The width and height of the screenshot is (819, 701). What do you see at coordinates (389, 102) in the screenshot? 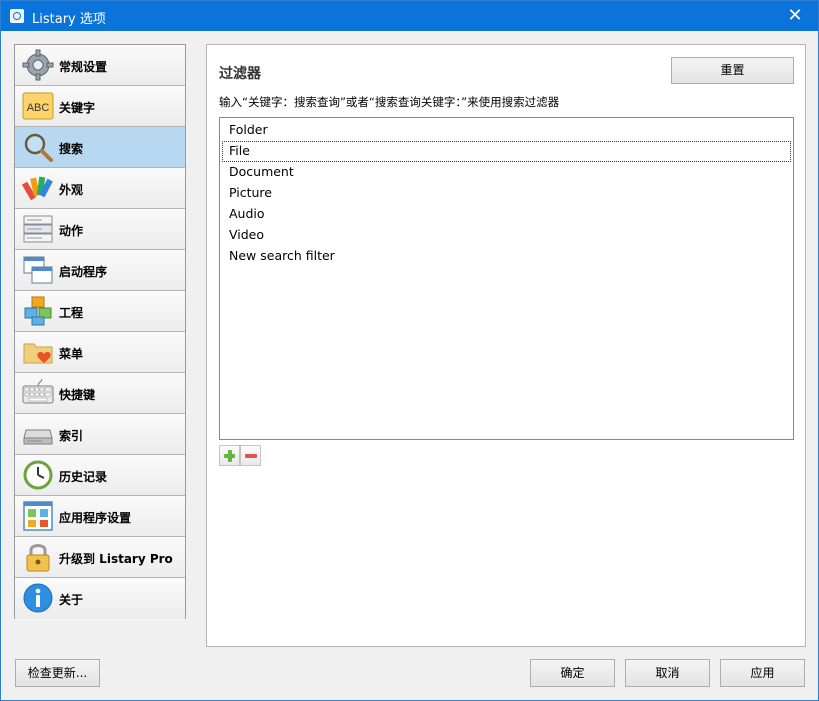
I see `filter-description: 输入“关键字：搜索查询”或者“搜索查询关键字：”来使用搜索过滤器` at bounding box center [389, 102].